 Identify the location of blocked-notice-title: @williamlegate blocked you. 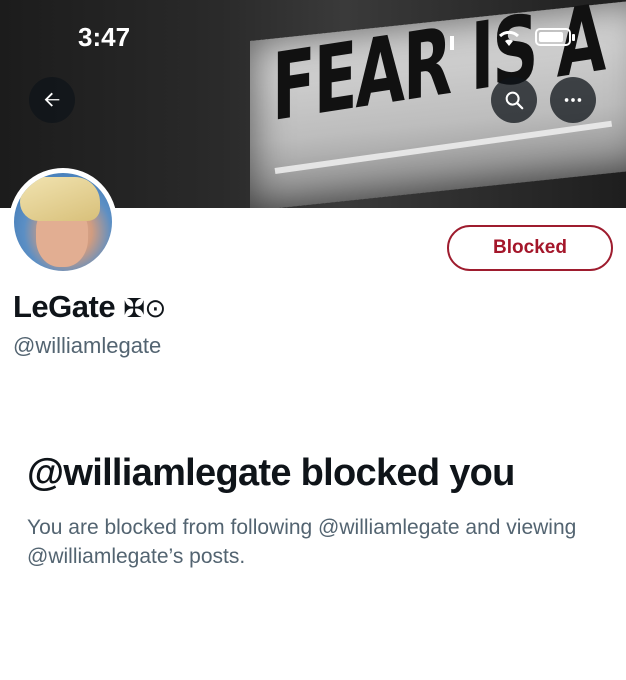
(271, 473).